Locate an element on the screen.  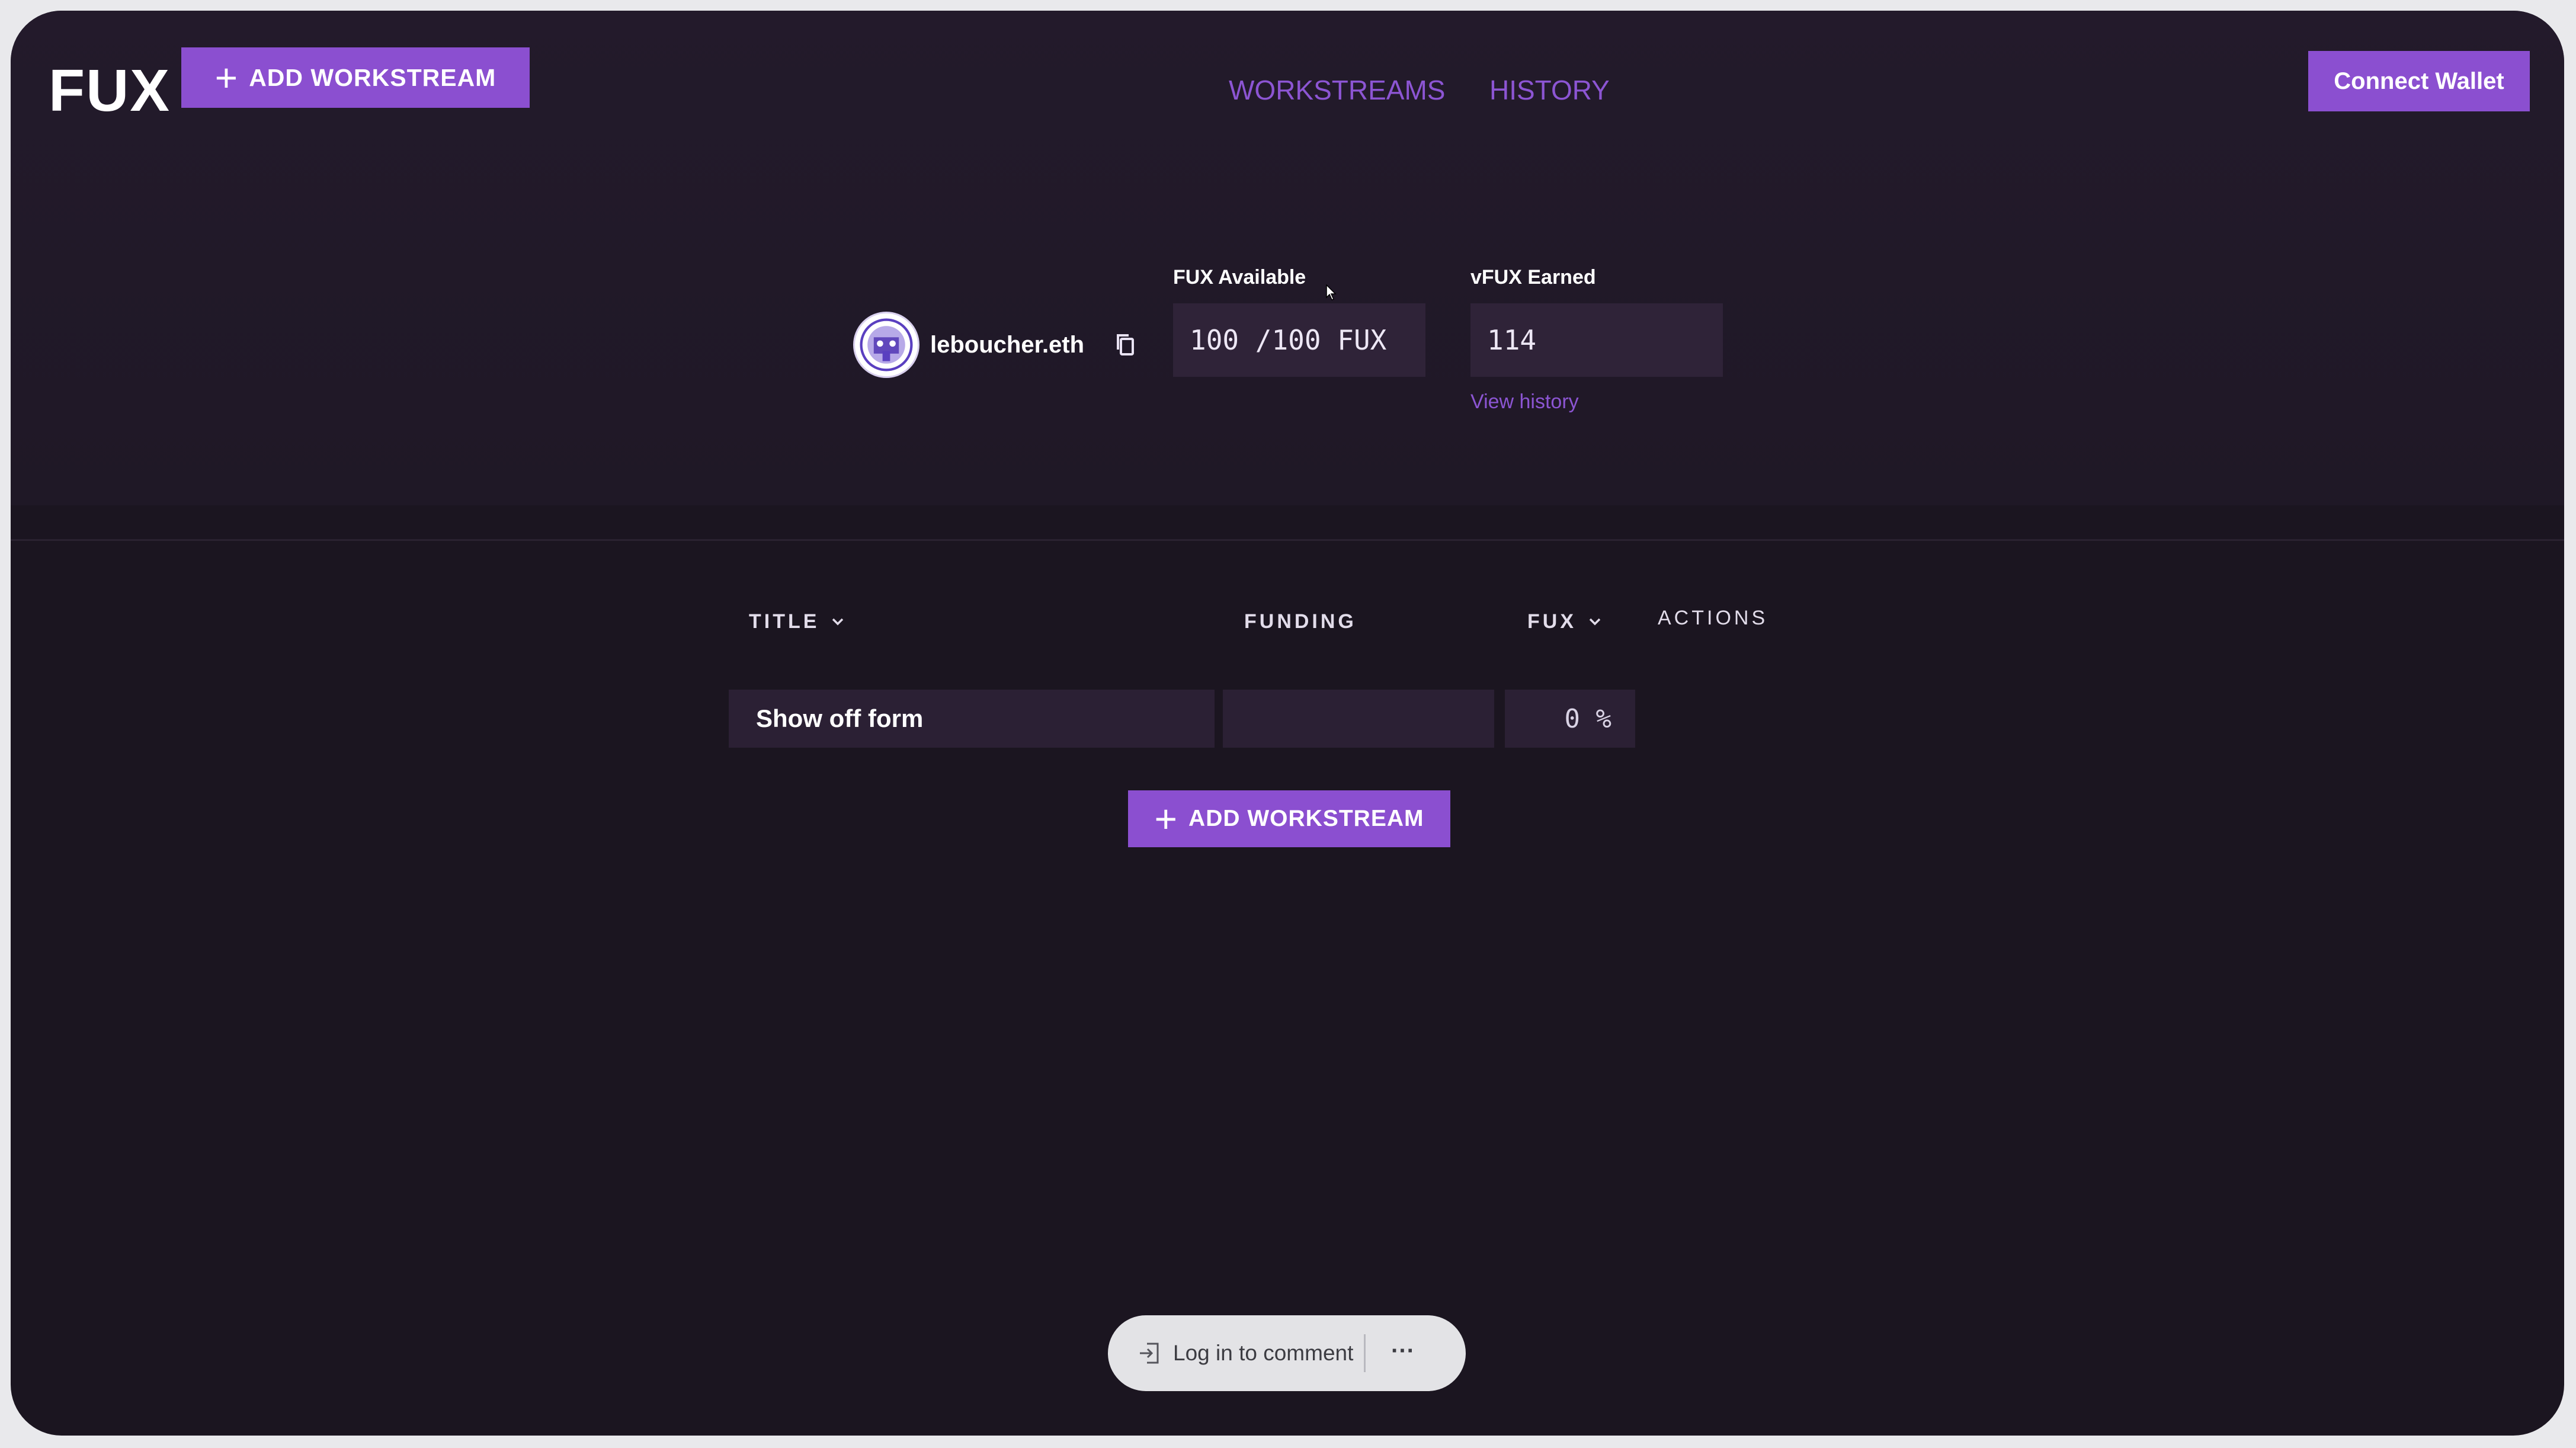
connect-wallet-button: Connect Wallet is located at coordinates (2419, 81).